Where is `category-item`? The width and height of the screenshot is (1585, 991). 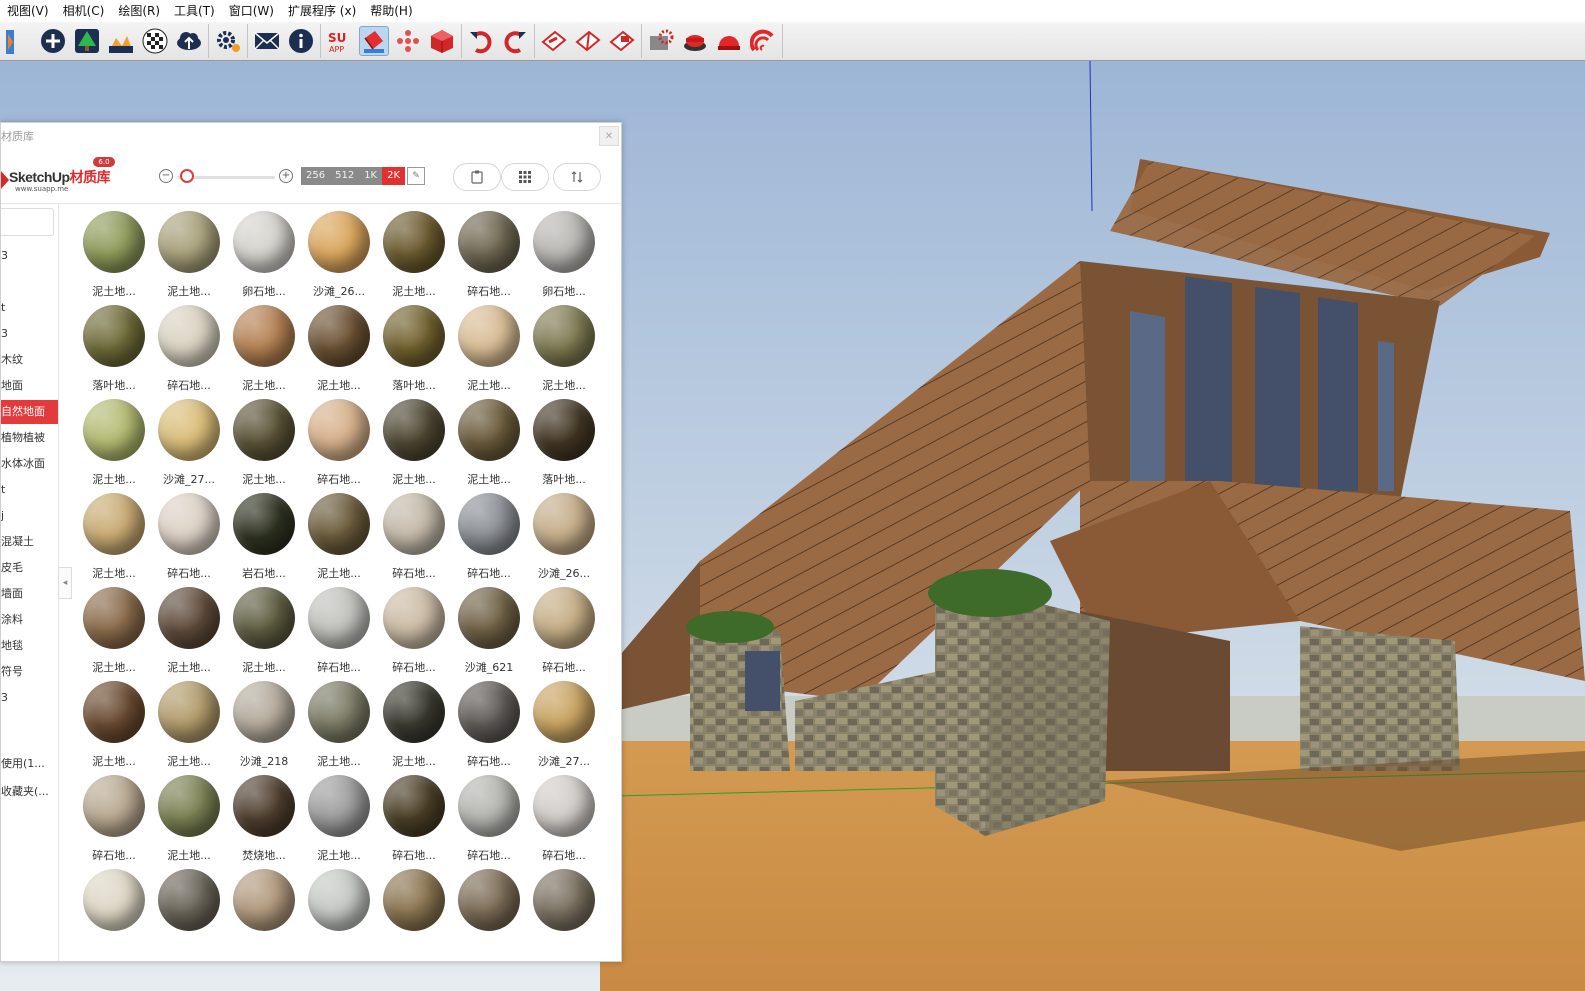
category-item is located at coordinates (29, 736).